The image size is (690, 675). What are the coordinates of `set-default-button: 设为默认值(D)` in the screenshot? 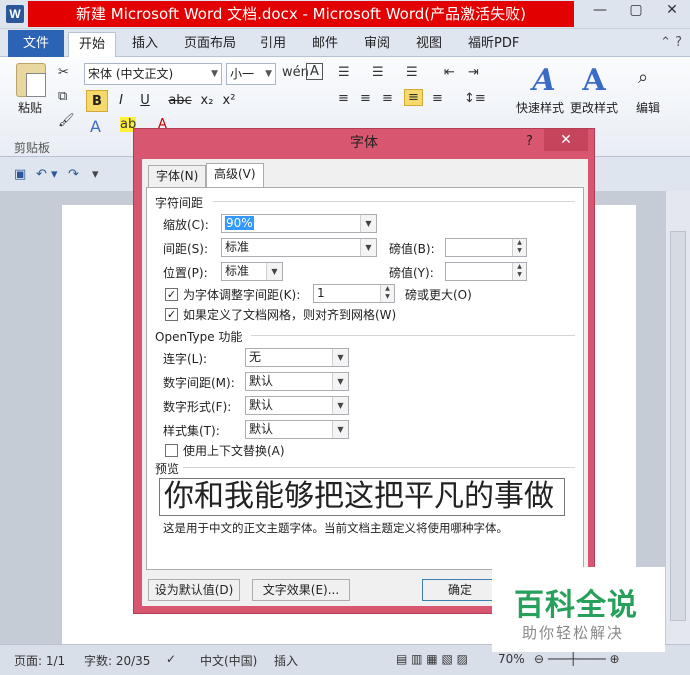 It's located at (194, 590).